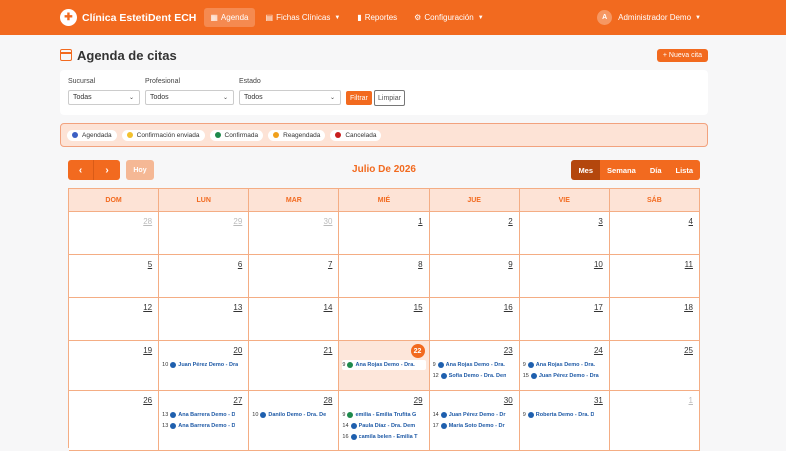 Image resolution: width=786 pixels, height=451 pixels. Describe the element at coordinates (389, 98) in the screenshot. I see `clear-button: Limpiar` at that location.